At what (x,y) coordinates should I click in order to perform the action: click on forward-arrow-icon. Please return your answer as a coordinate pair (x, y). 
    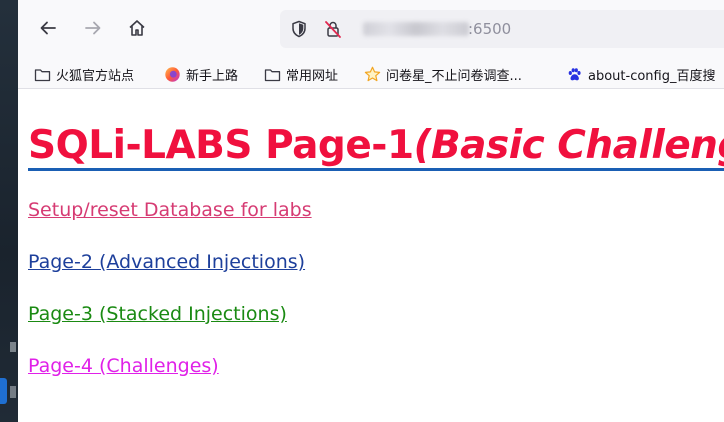
    Looking at the image, I should click on (93, 28).